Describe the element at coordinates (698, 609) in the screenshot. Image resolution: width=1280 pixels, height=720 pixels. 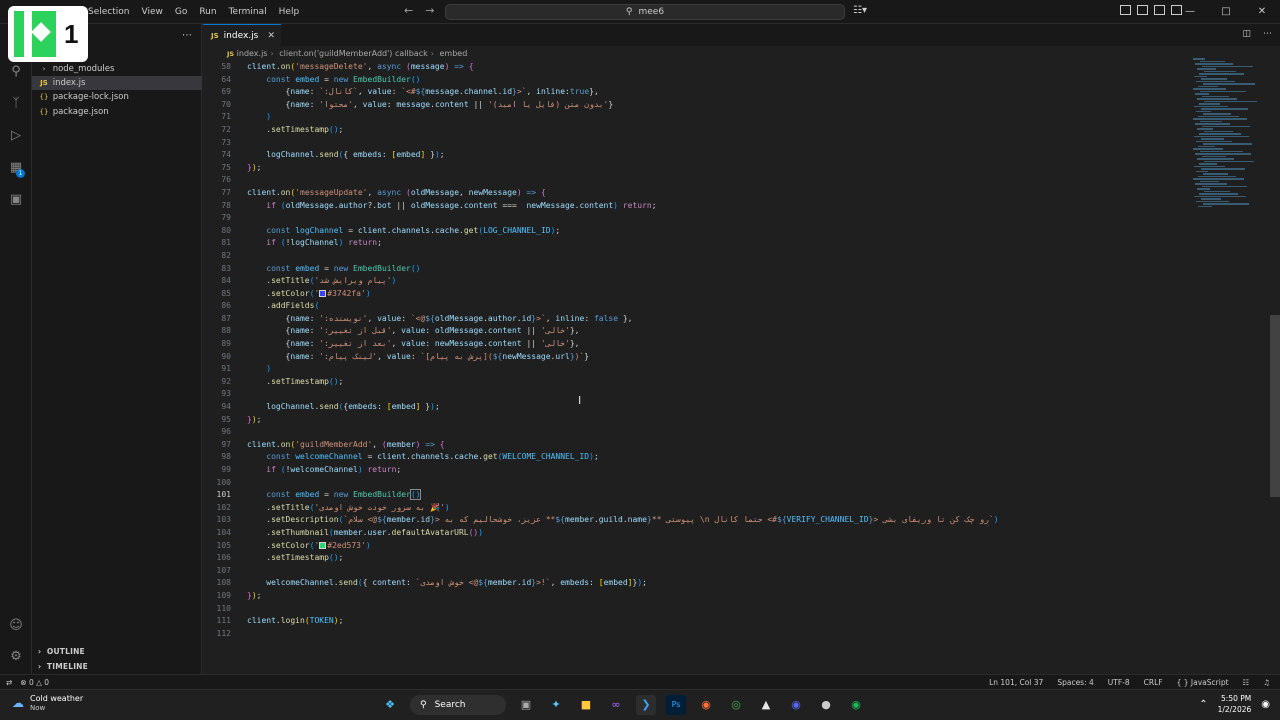
I see `code-line: 110` at that location.